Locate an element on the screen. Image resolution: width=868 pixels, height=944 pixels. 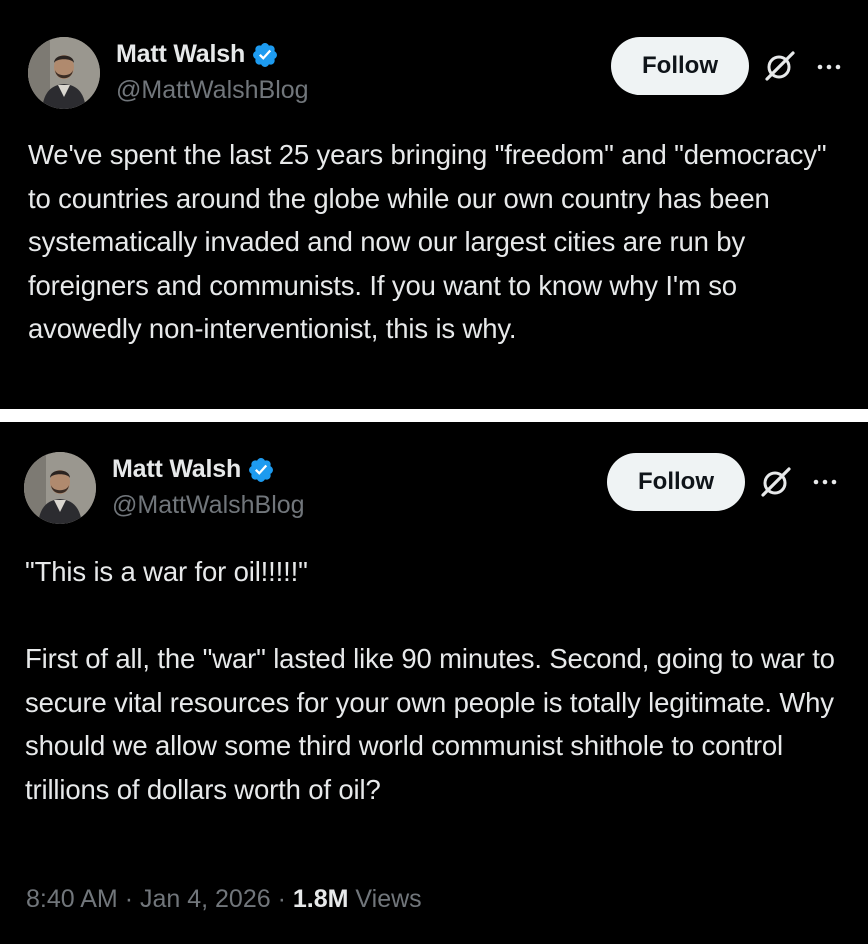
tweet-date: Jan 4, 2026 is located at coordinates (205, 899).